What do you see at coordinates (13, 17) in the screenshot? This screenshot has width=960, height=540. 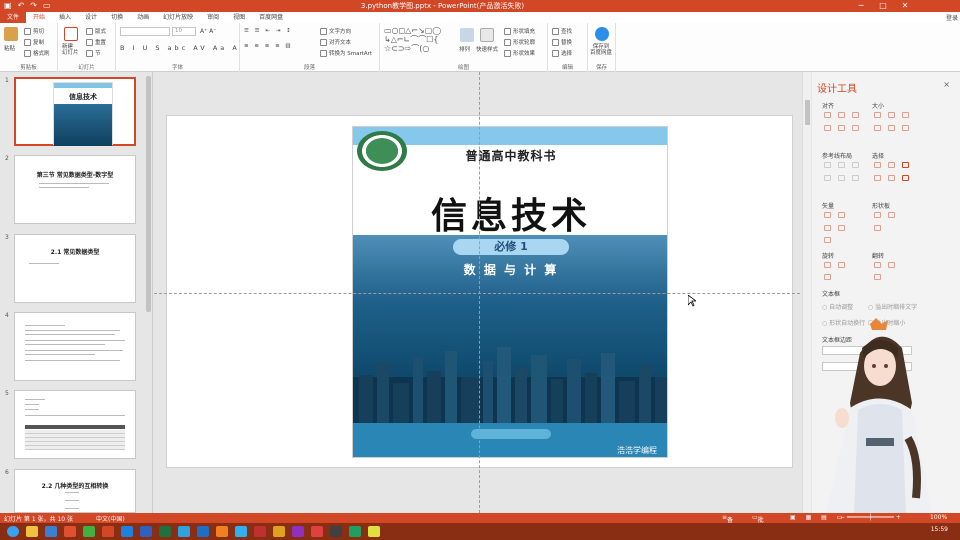 I see `tab-file: 文件` at bounding box center [13, 17].